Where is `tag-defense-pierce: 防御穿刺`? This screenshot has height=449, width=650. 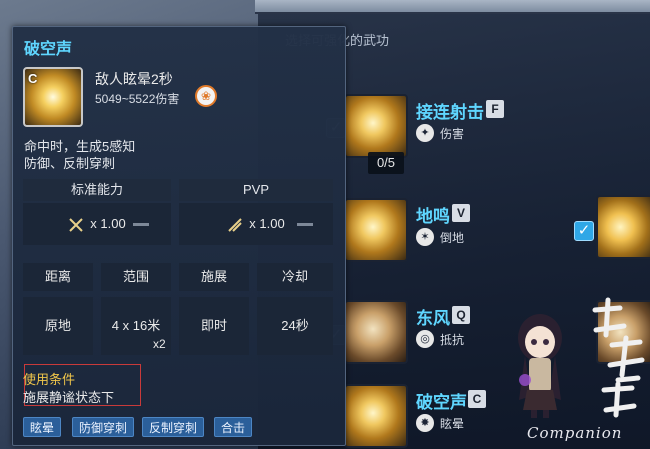
tag-defense-pierce: 防御穿刺 is located at coordinates (103, 427).